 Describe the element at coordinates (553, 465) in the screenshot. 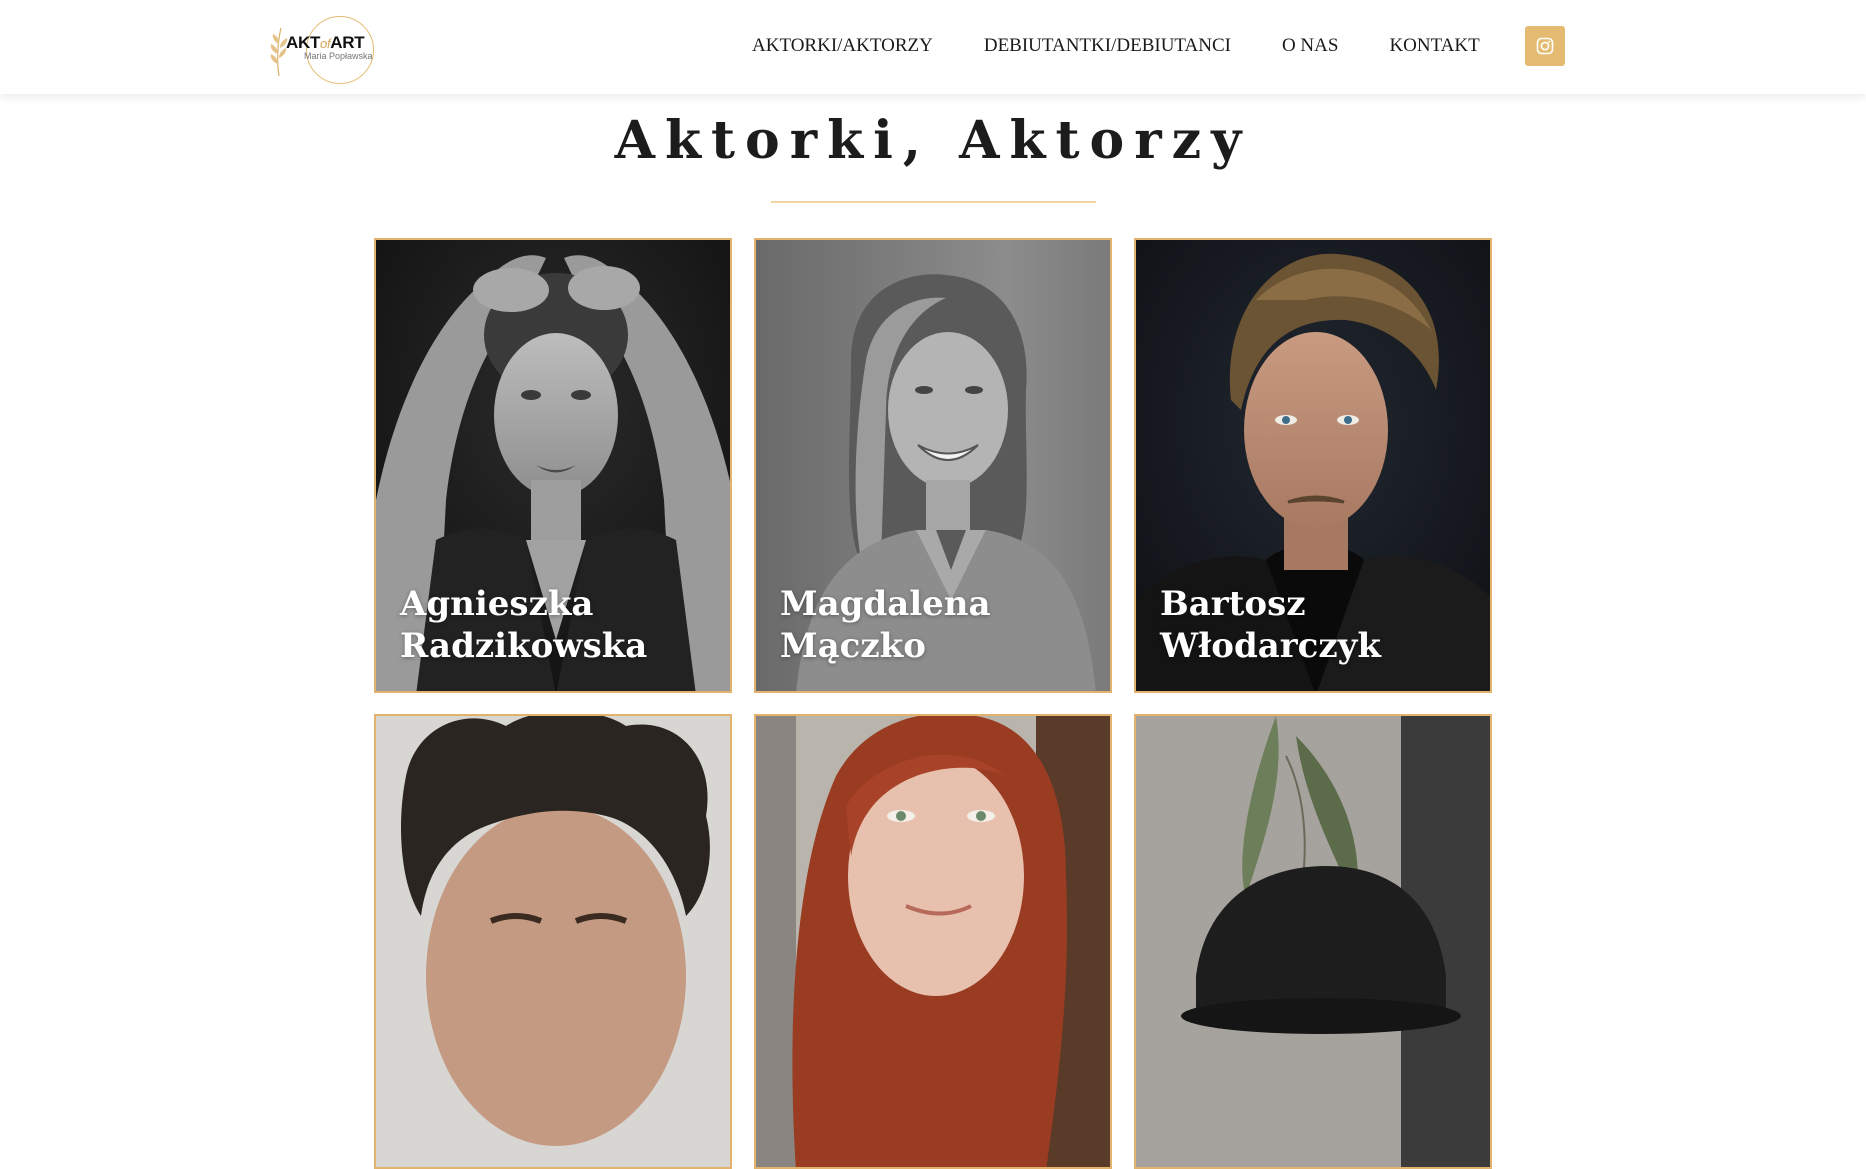

I see `actor-card: Agnieszka Radzikowska` at that location.